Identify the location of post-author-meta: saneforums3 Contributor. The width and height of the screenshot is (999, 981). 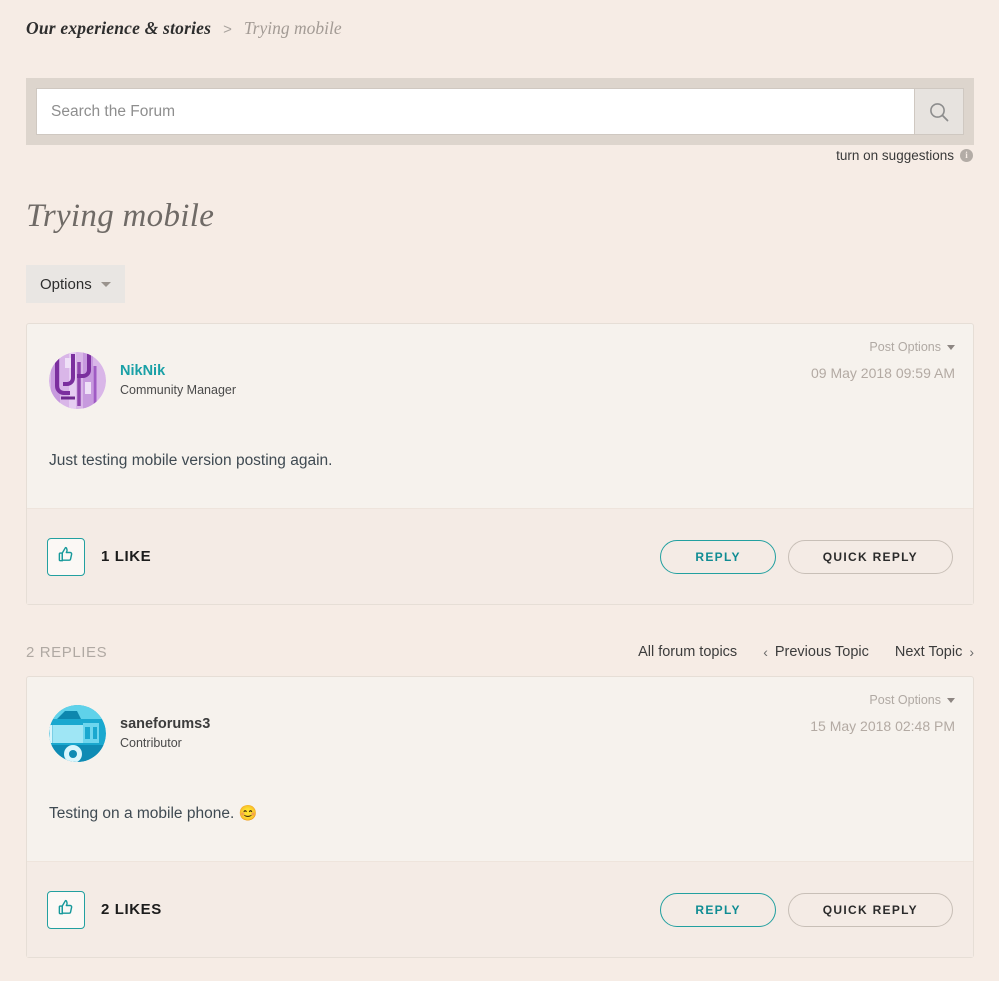
(165, 733).